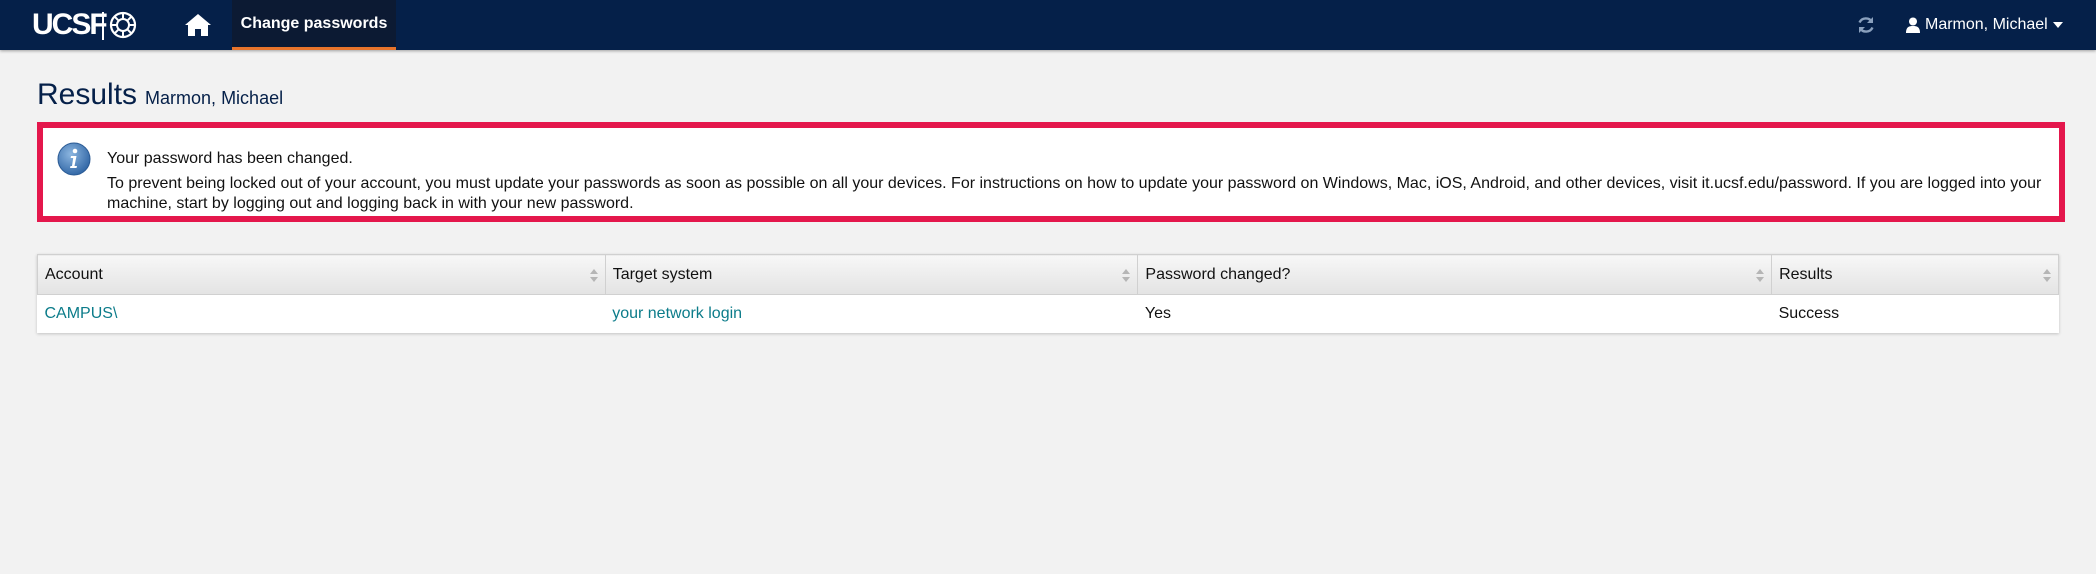  What do you see at coordinates (230, 158) in the screenshot?
I see `alert-message: Your password has been changed.` at bounding box center [230, 158].